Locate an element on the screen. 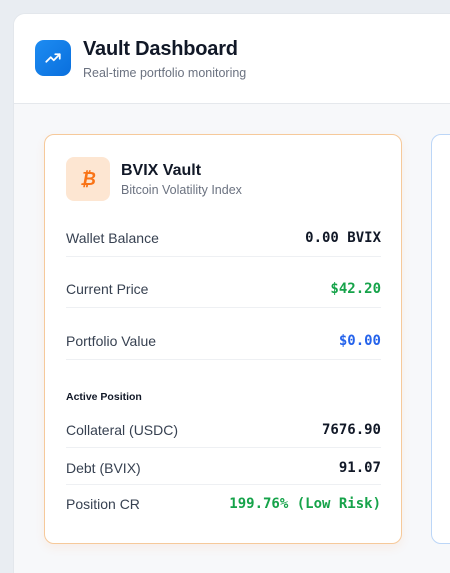  page-subtitle: Real-time portfolio monitoring is located at coordinates (165, 73).